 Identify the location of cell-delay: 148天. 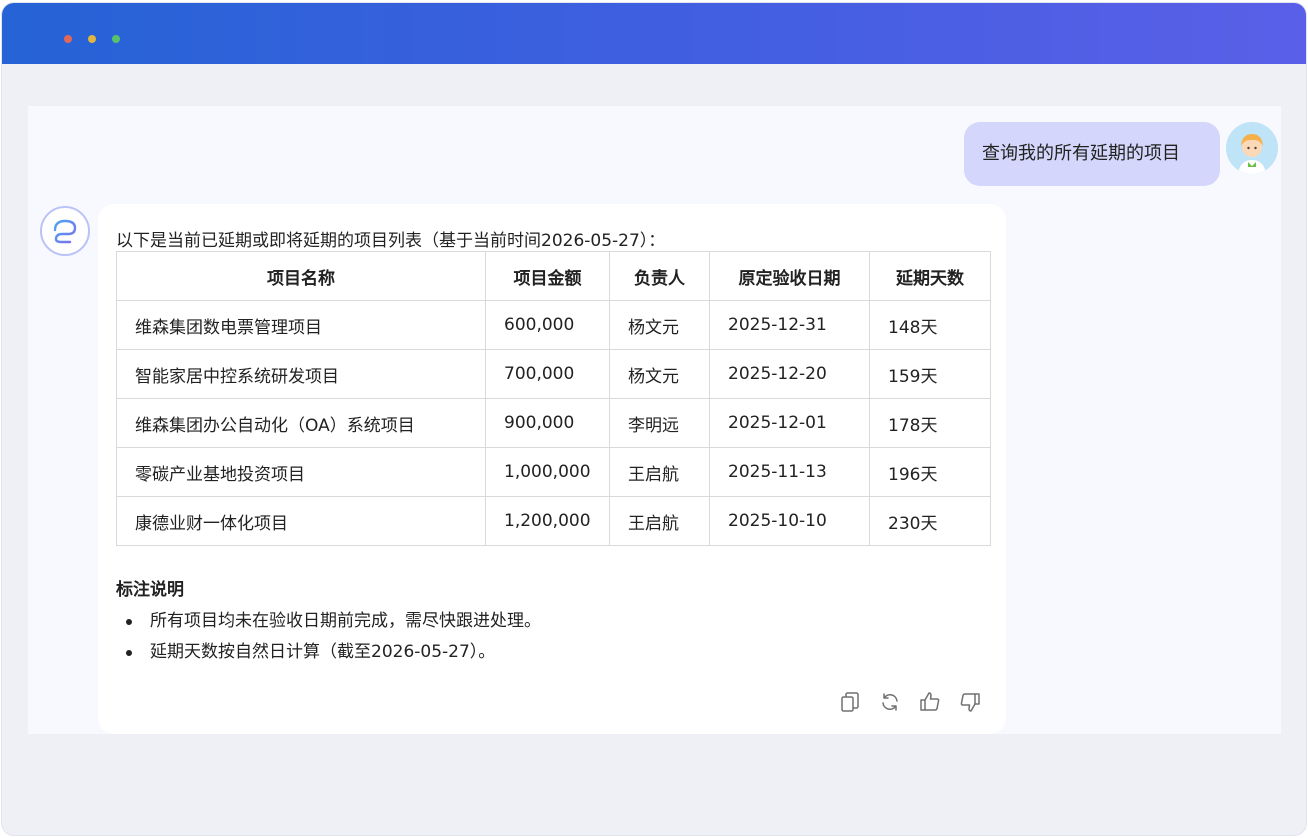
(930, 325).